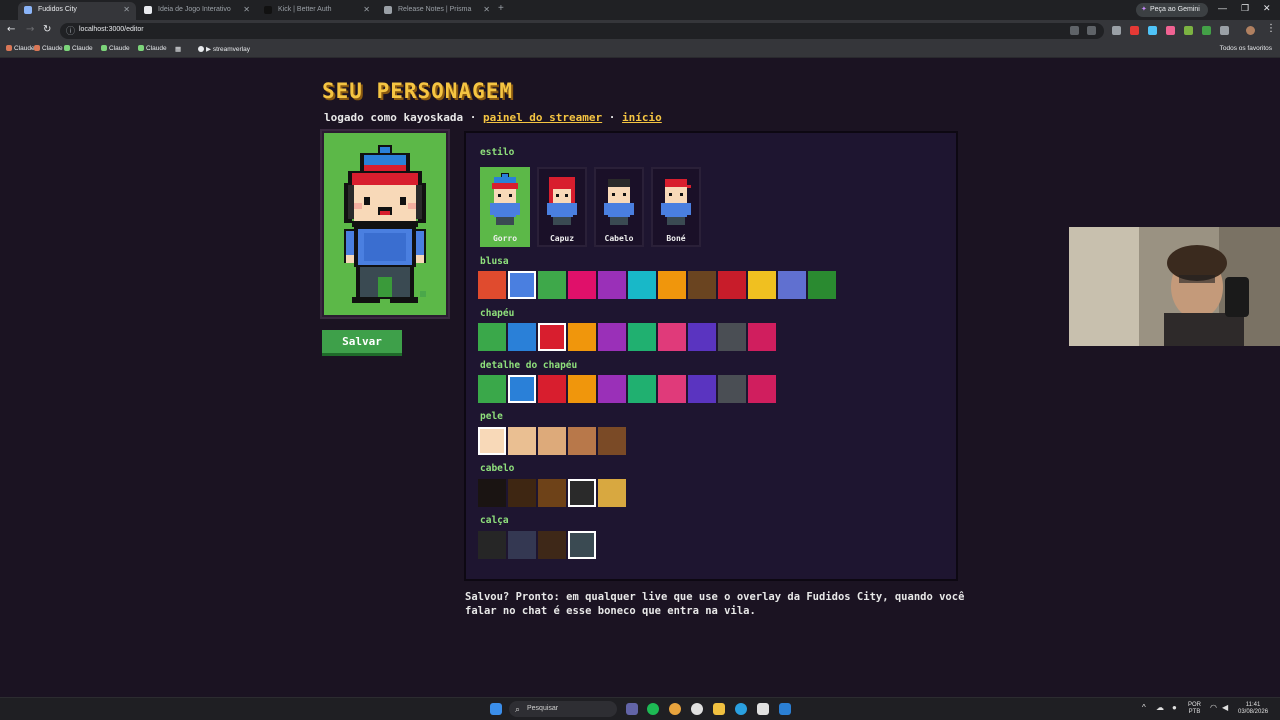  Describe the element at coordinates (562, 207) in the screenshot. I see `style-option-capuz: Capuz` at that location.